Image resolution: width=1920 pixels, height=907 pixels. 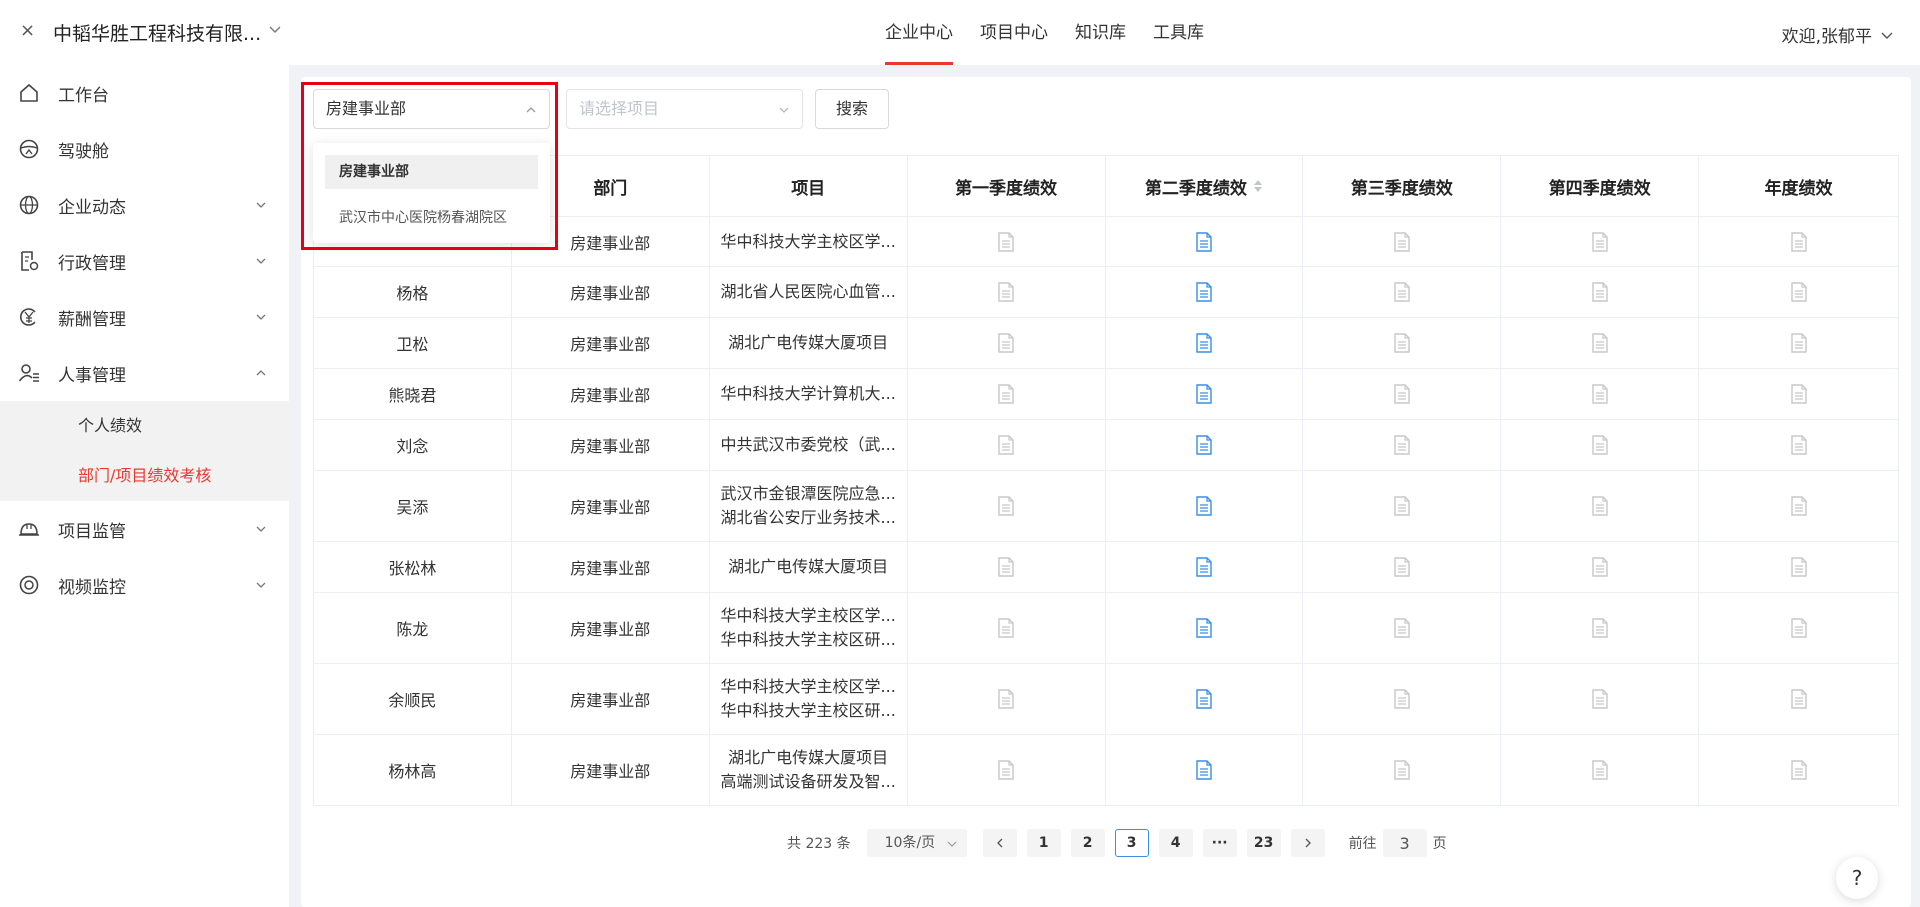 I want to click on sidebar-item-workbench: 工作台, so click(x=144, y=93).